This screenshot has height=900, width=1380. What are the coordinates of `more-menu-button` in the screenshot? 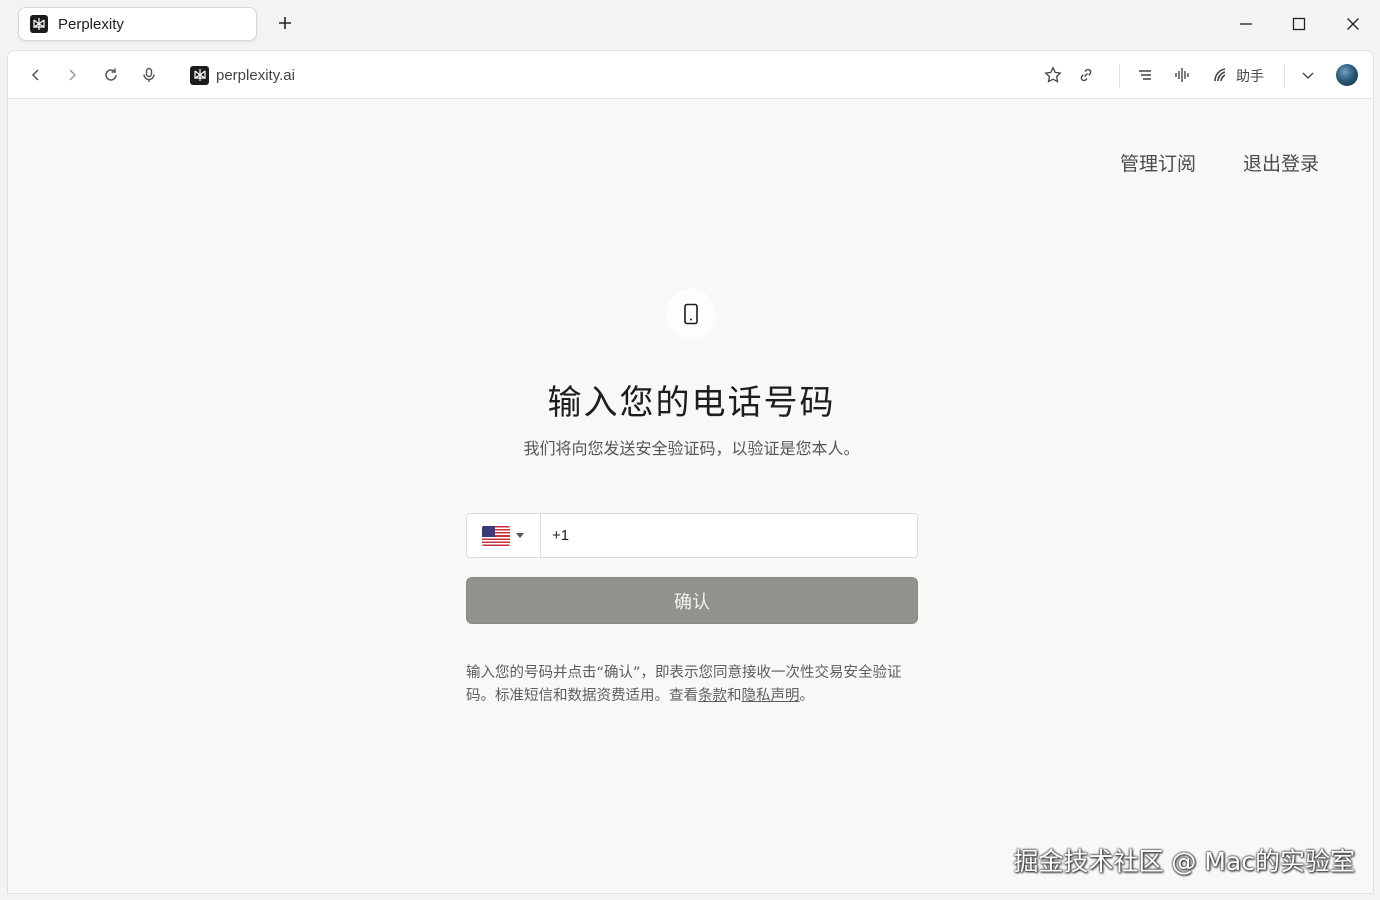 It's located at (1308, 75).